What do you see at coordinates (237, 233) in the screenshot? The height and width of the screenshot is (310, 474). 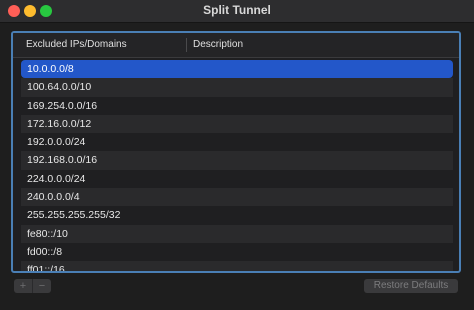 I see `table-row: fe80::/10` at bounding box center [237, 233].